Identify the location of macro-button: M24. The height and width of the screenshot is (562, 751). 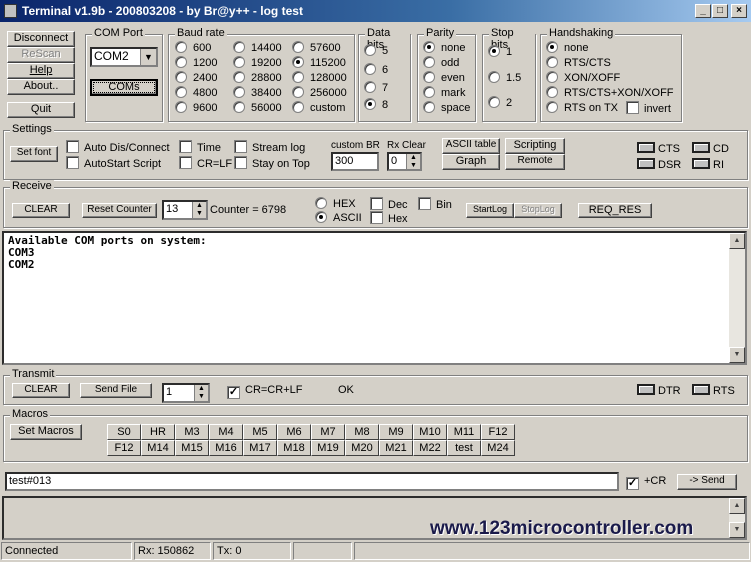
(498, 448).